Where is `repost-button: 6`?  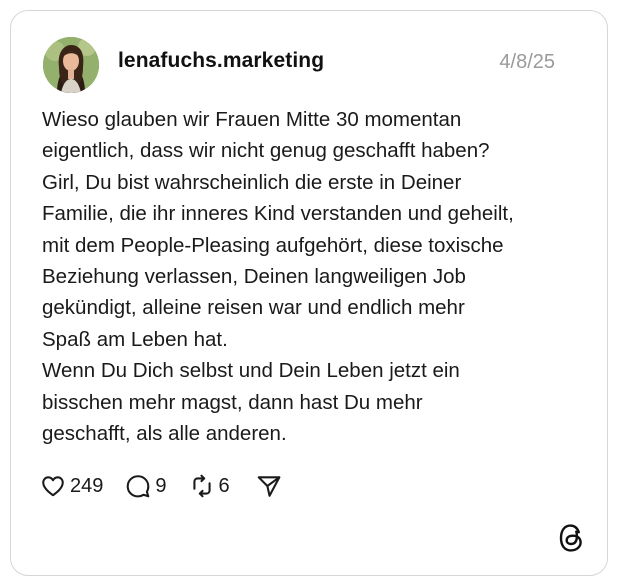
repost-button: 6 is located at coordinates (209, 486).